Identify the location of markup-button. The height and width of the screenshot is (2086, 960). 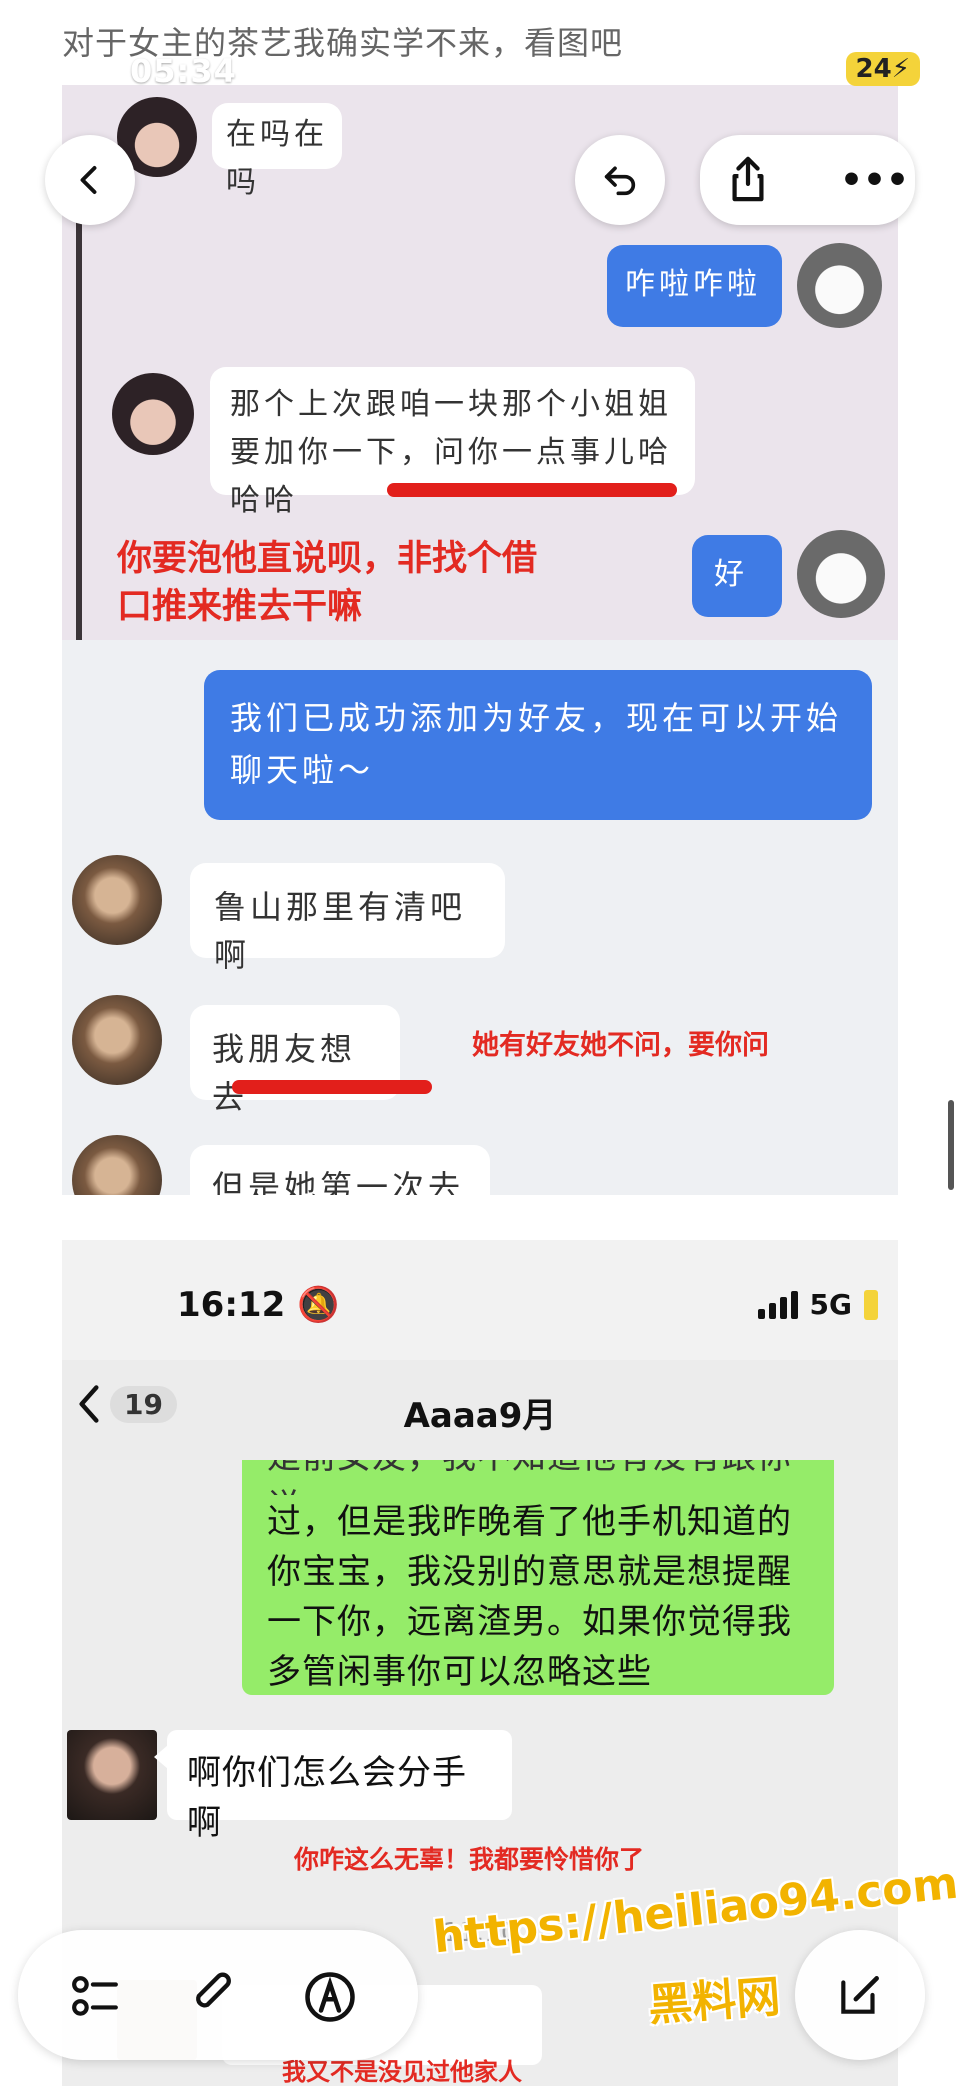
(330, 1999).